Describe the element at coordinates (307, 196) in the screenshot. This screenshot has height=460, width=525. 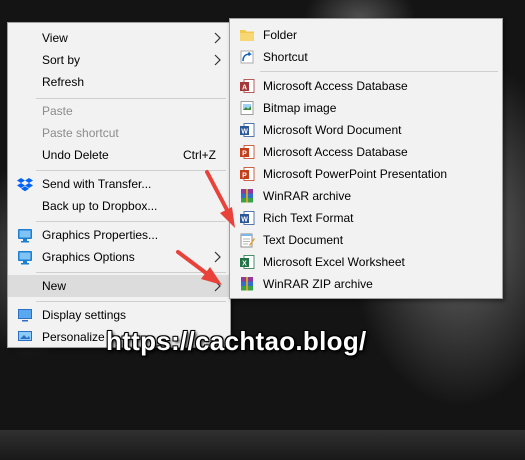
I see `menu-item-label: WinRAR archive` at that location.